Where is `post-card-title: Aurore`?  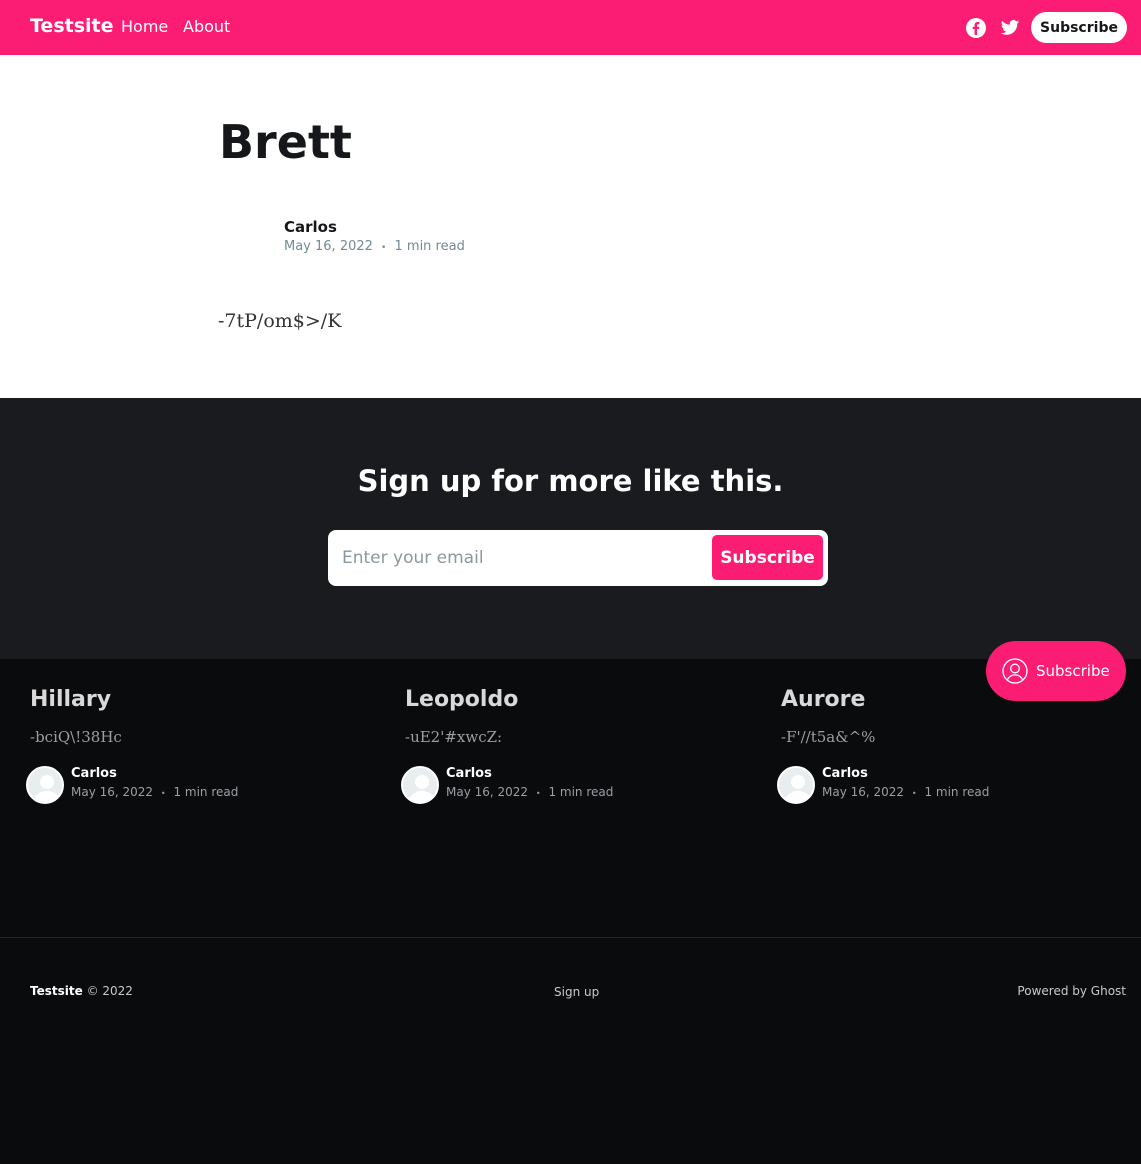
post-card-title: Aurore is located at coordinates (823, 699).